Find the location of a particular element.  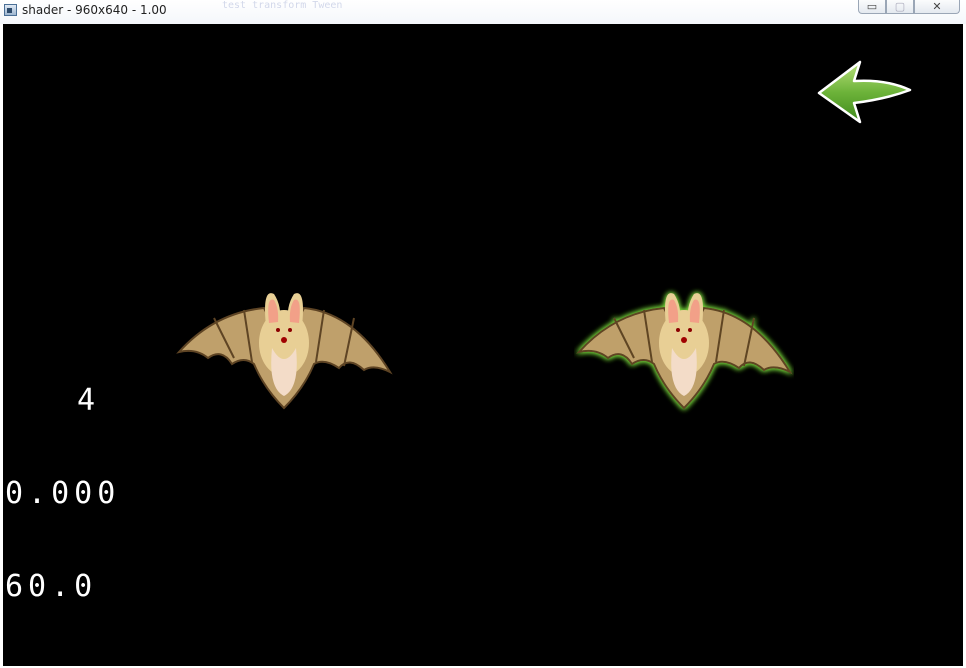

debug-stats: 4 0.000 60.0 is located at coordinates (74, 493).